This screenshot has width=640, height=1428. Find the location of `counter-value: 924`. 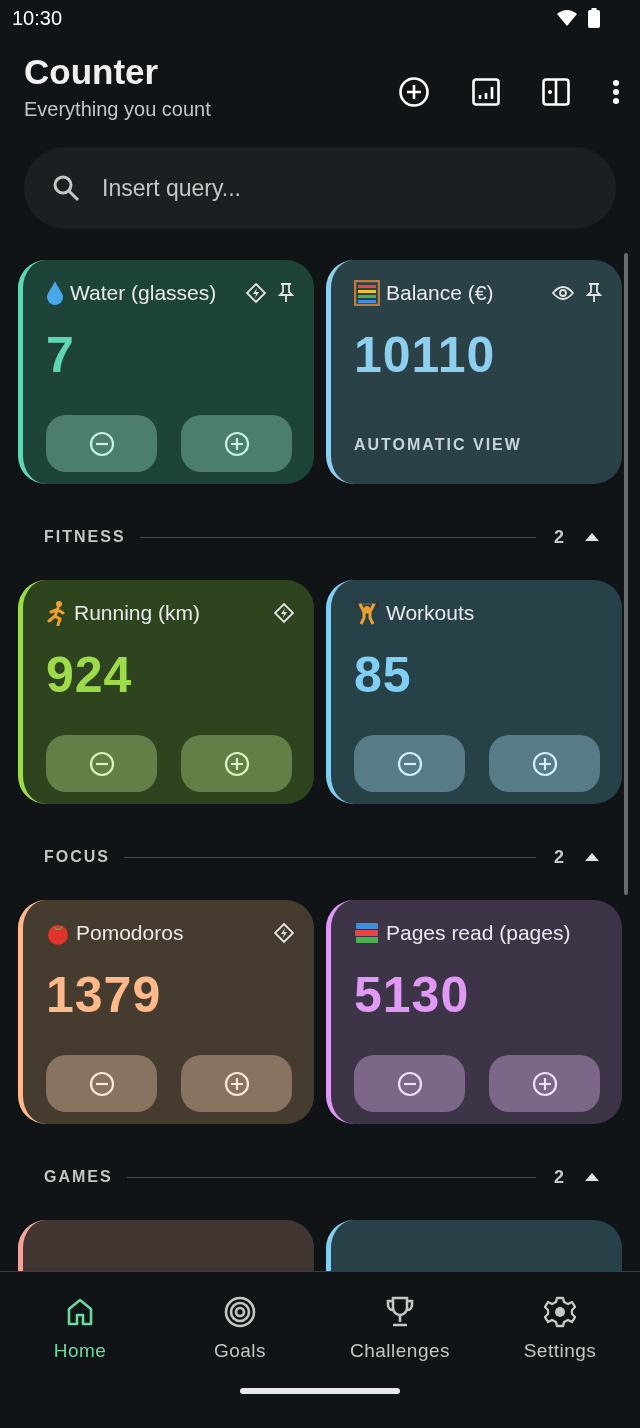

counter-value: 924 is located at coordinates (90, 675).